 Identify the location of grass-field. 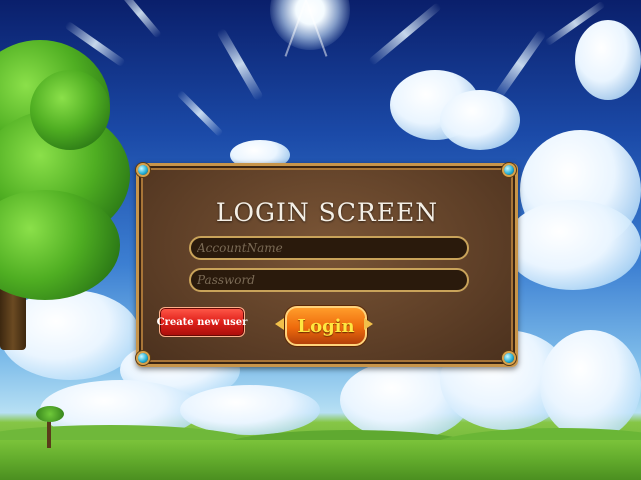
(320, 460).